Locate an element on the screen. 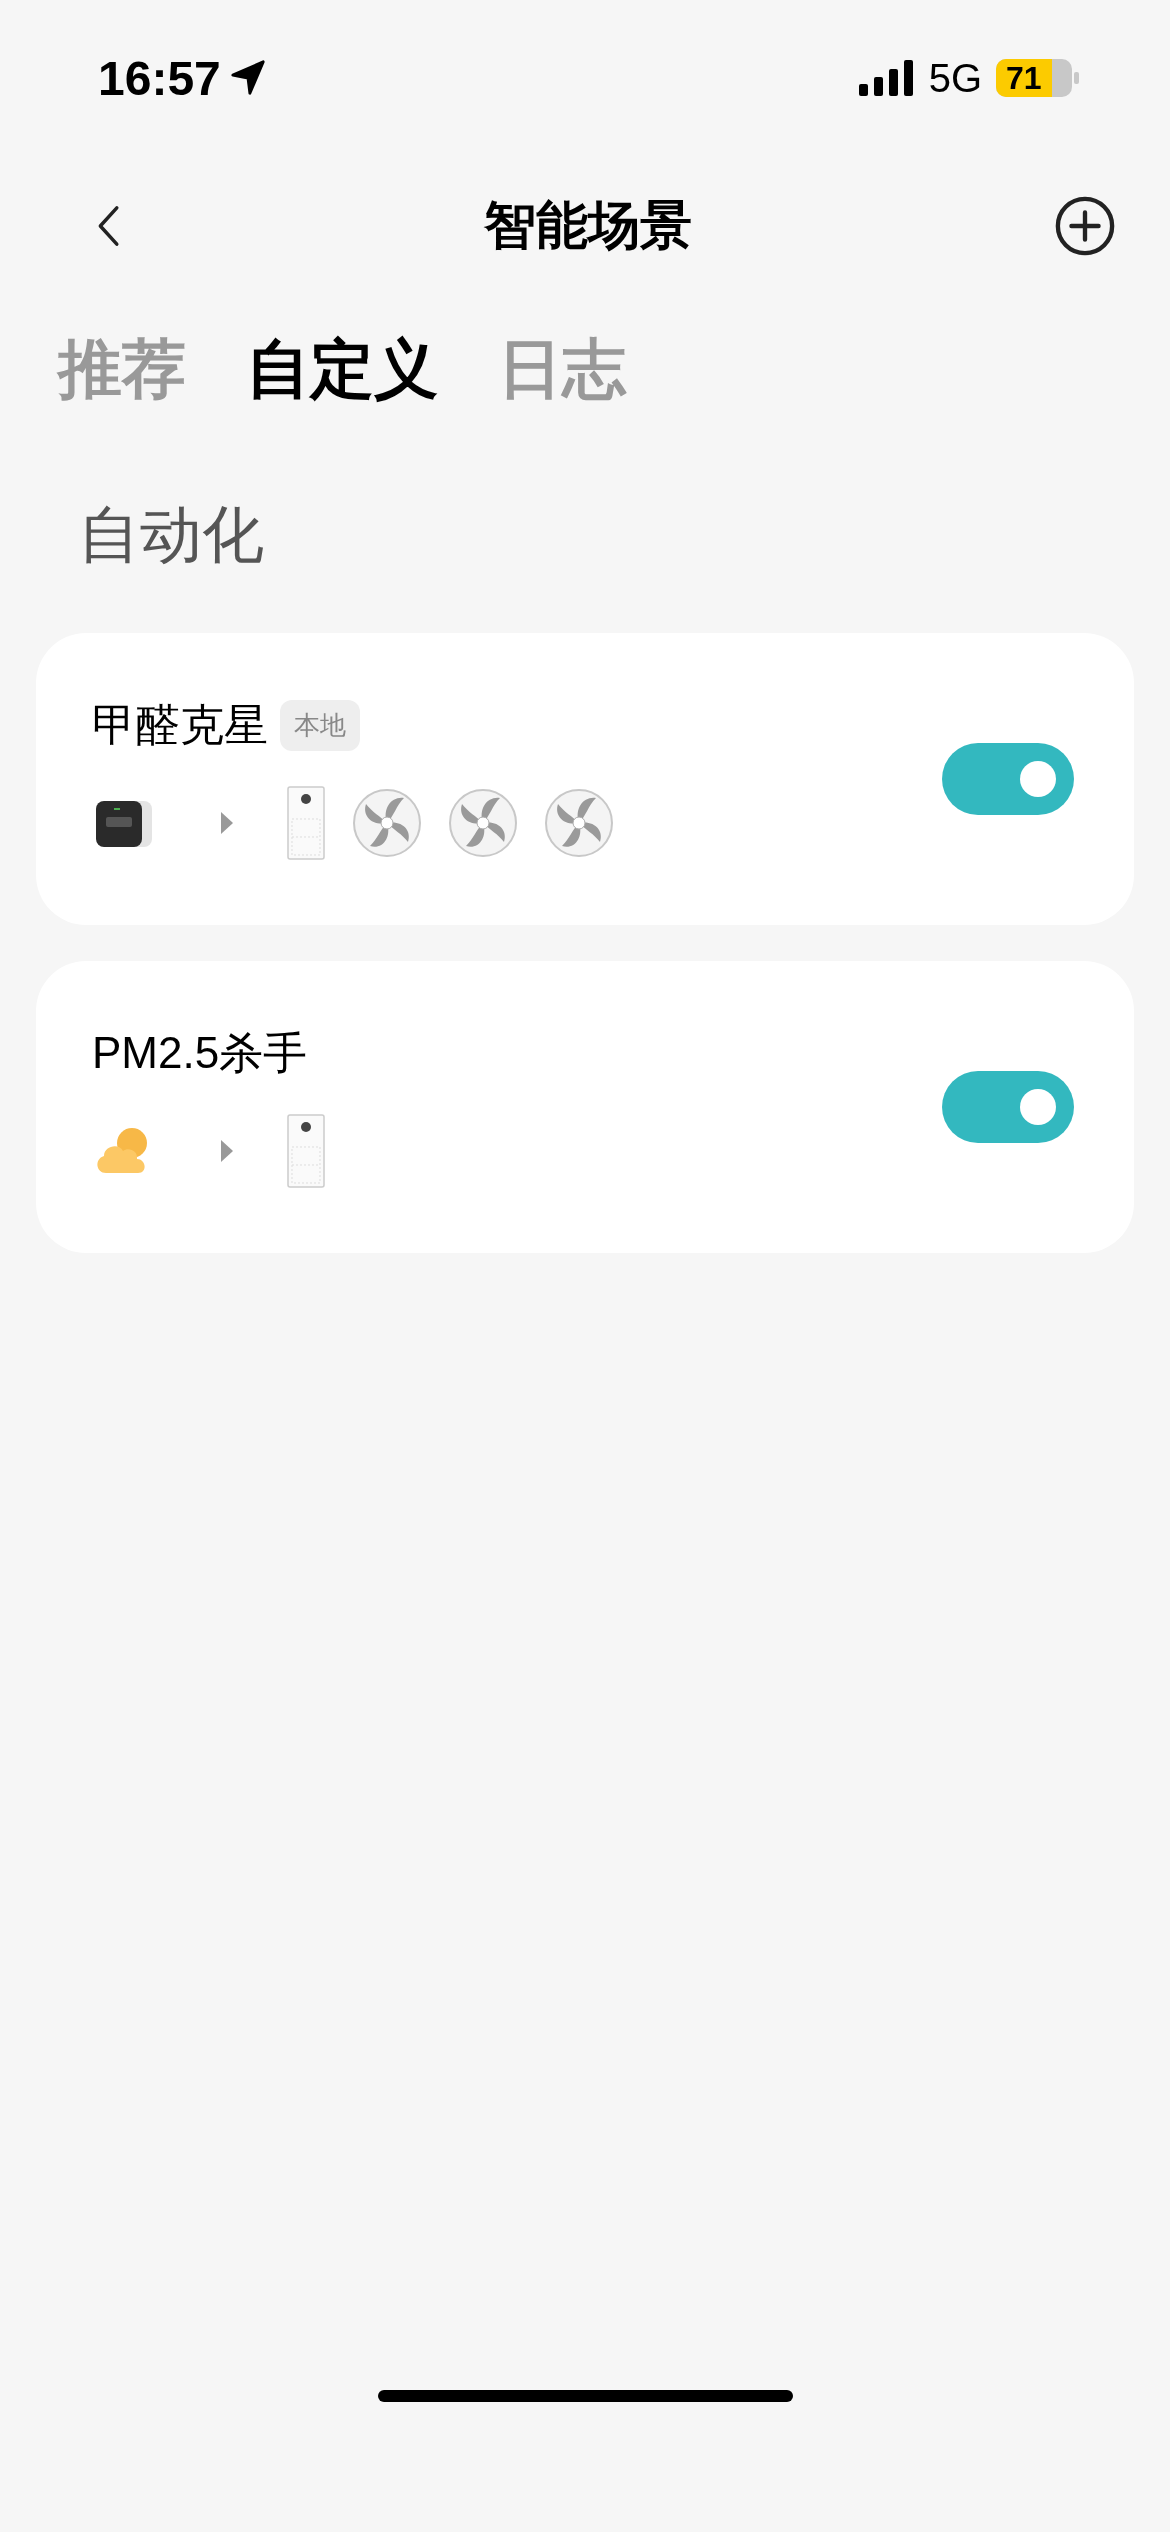  status-time: 16:57 is located at coordinates (159, 78).